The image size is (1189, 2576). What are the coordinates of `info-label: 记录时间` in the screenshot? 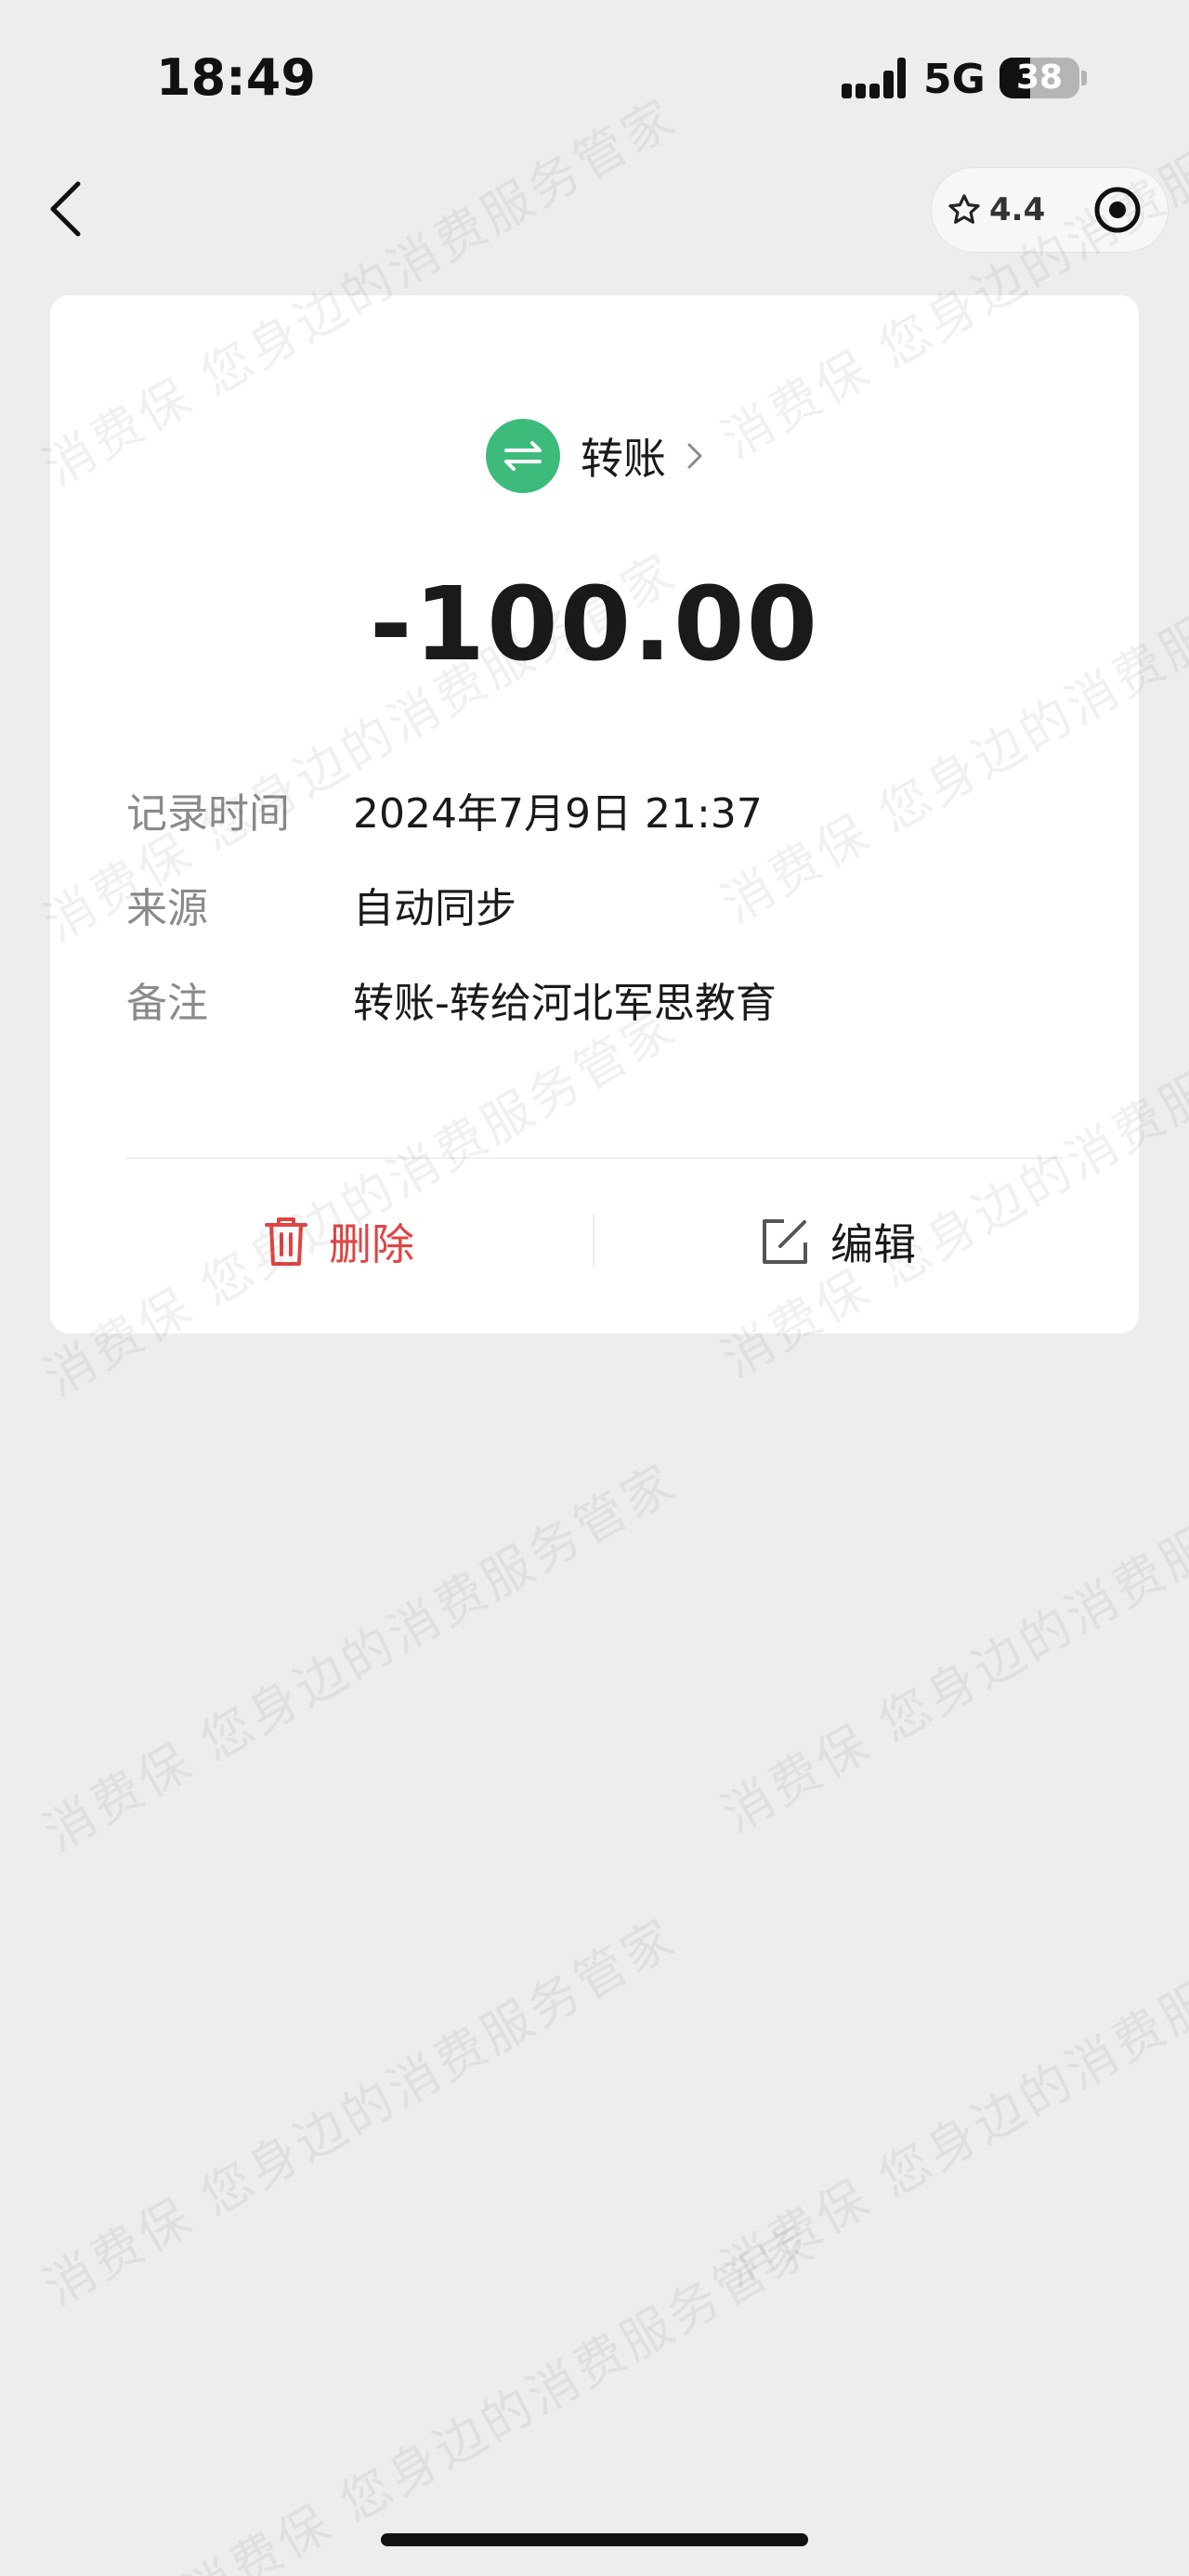 It's located at (208, 814).